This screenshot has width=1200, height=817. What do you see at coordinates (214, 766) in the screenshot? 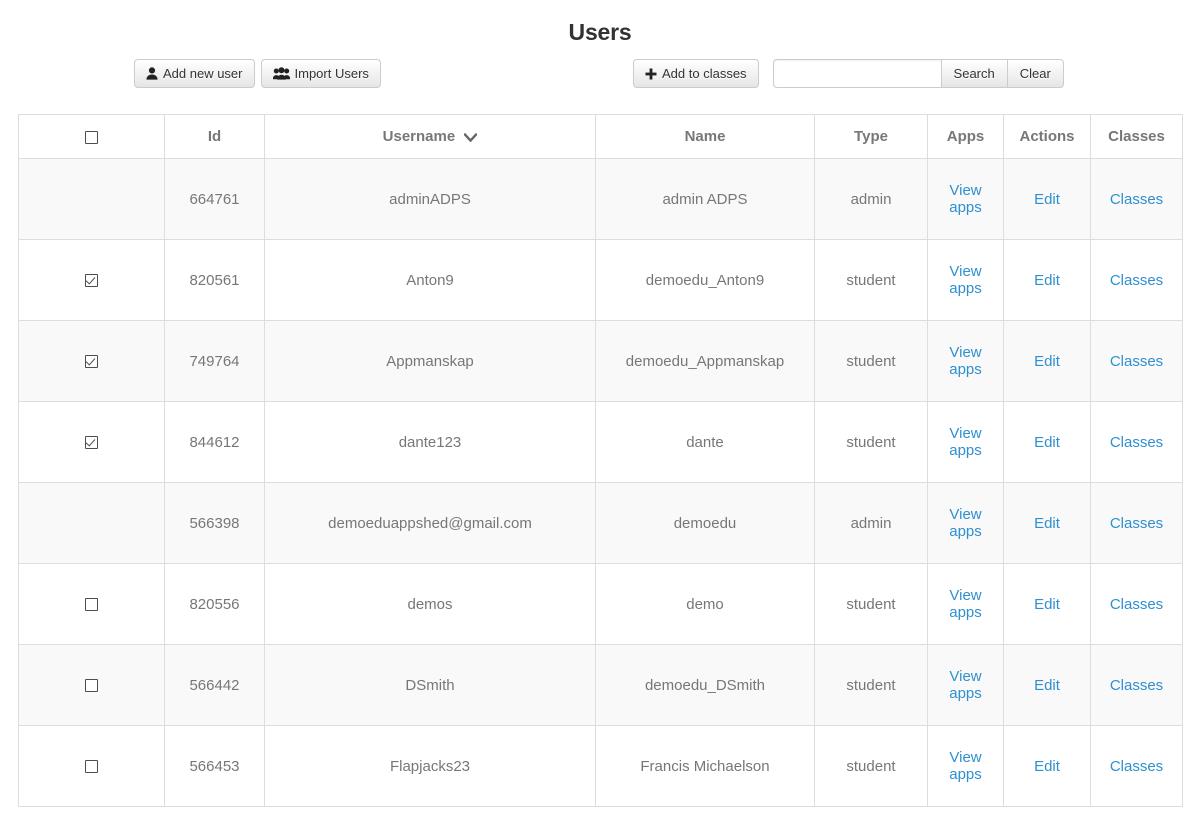
I see `cell-id: 566453` at bounding box center [214, 766].